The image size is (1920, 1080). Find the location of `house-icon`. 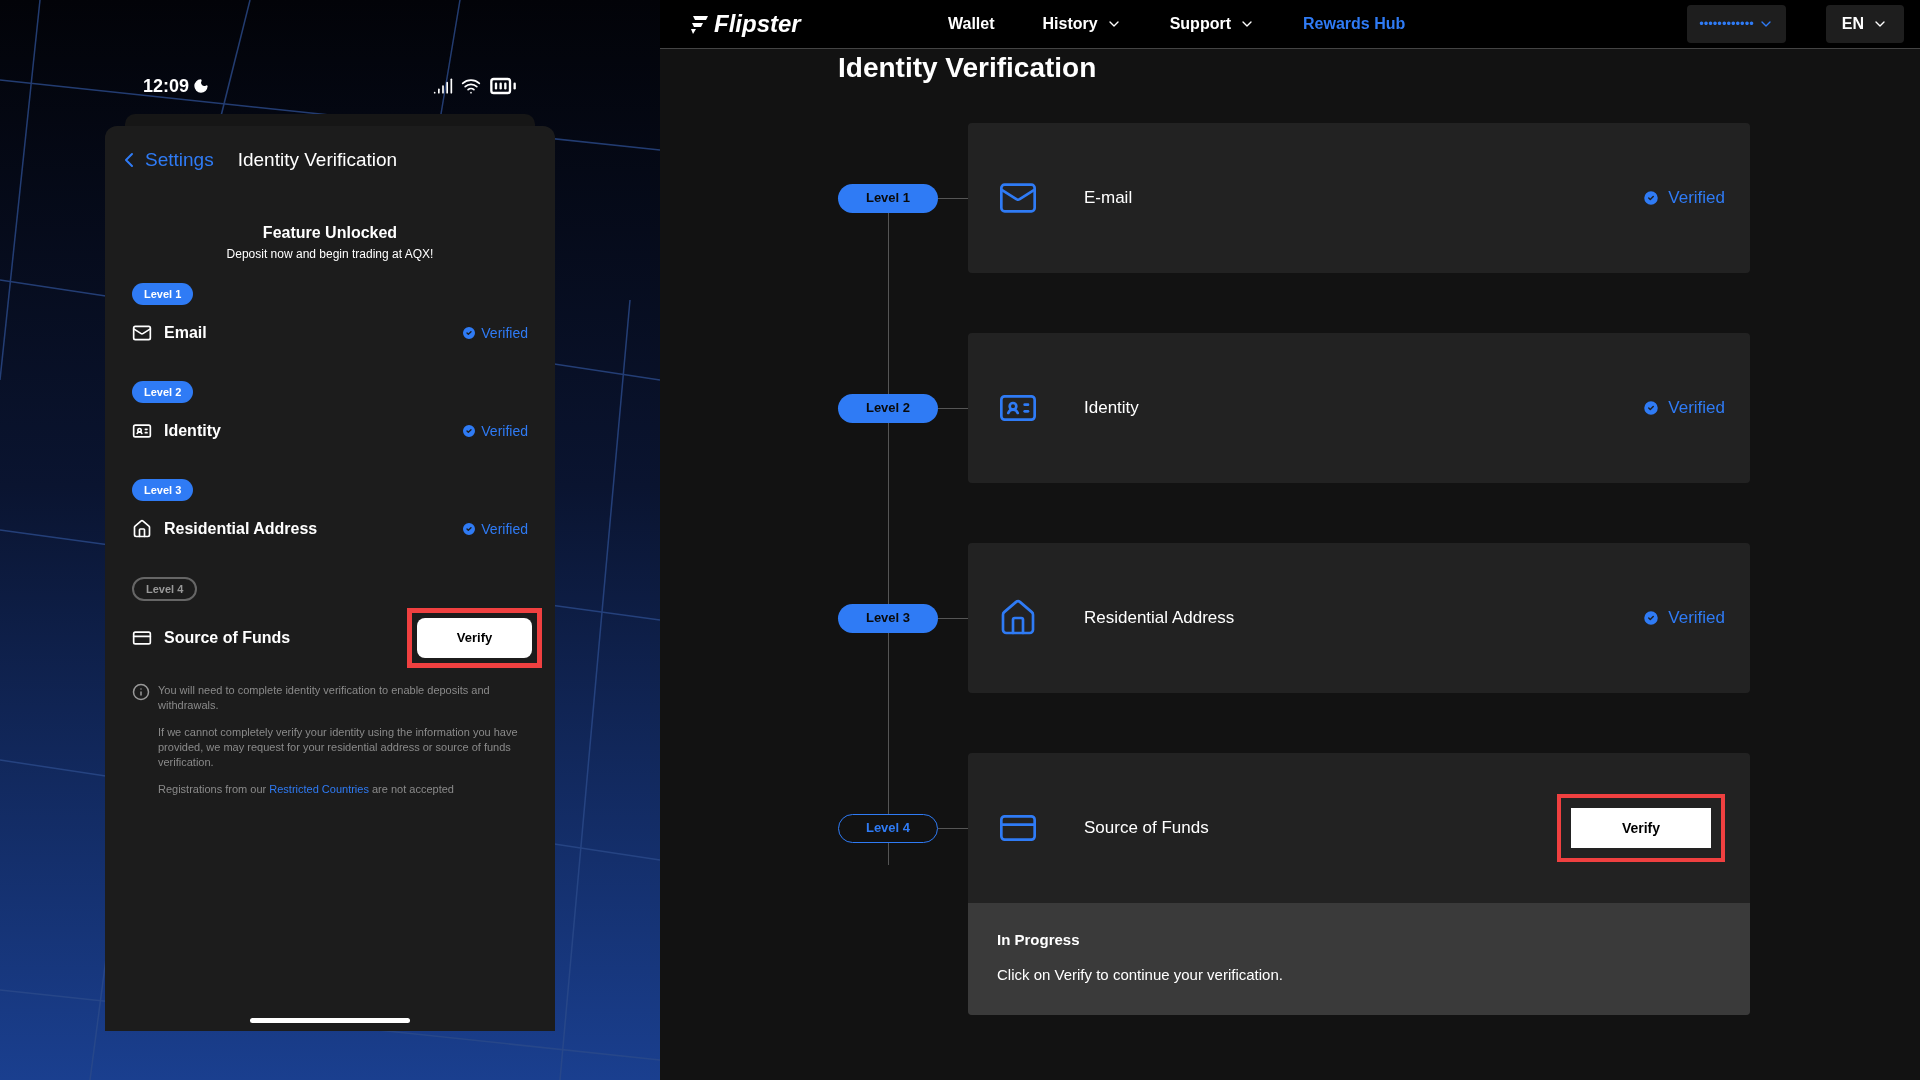

house-icon is located at coordinates (142, 529).